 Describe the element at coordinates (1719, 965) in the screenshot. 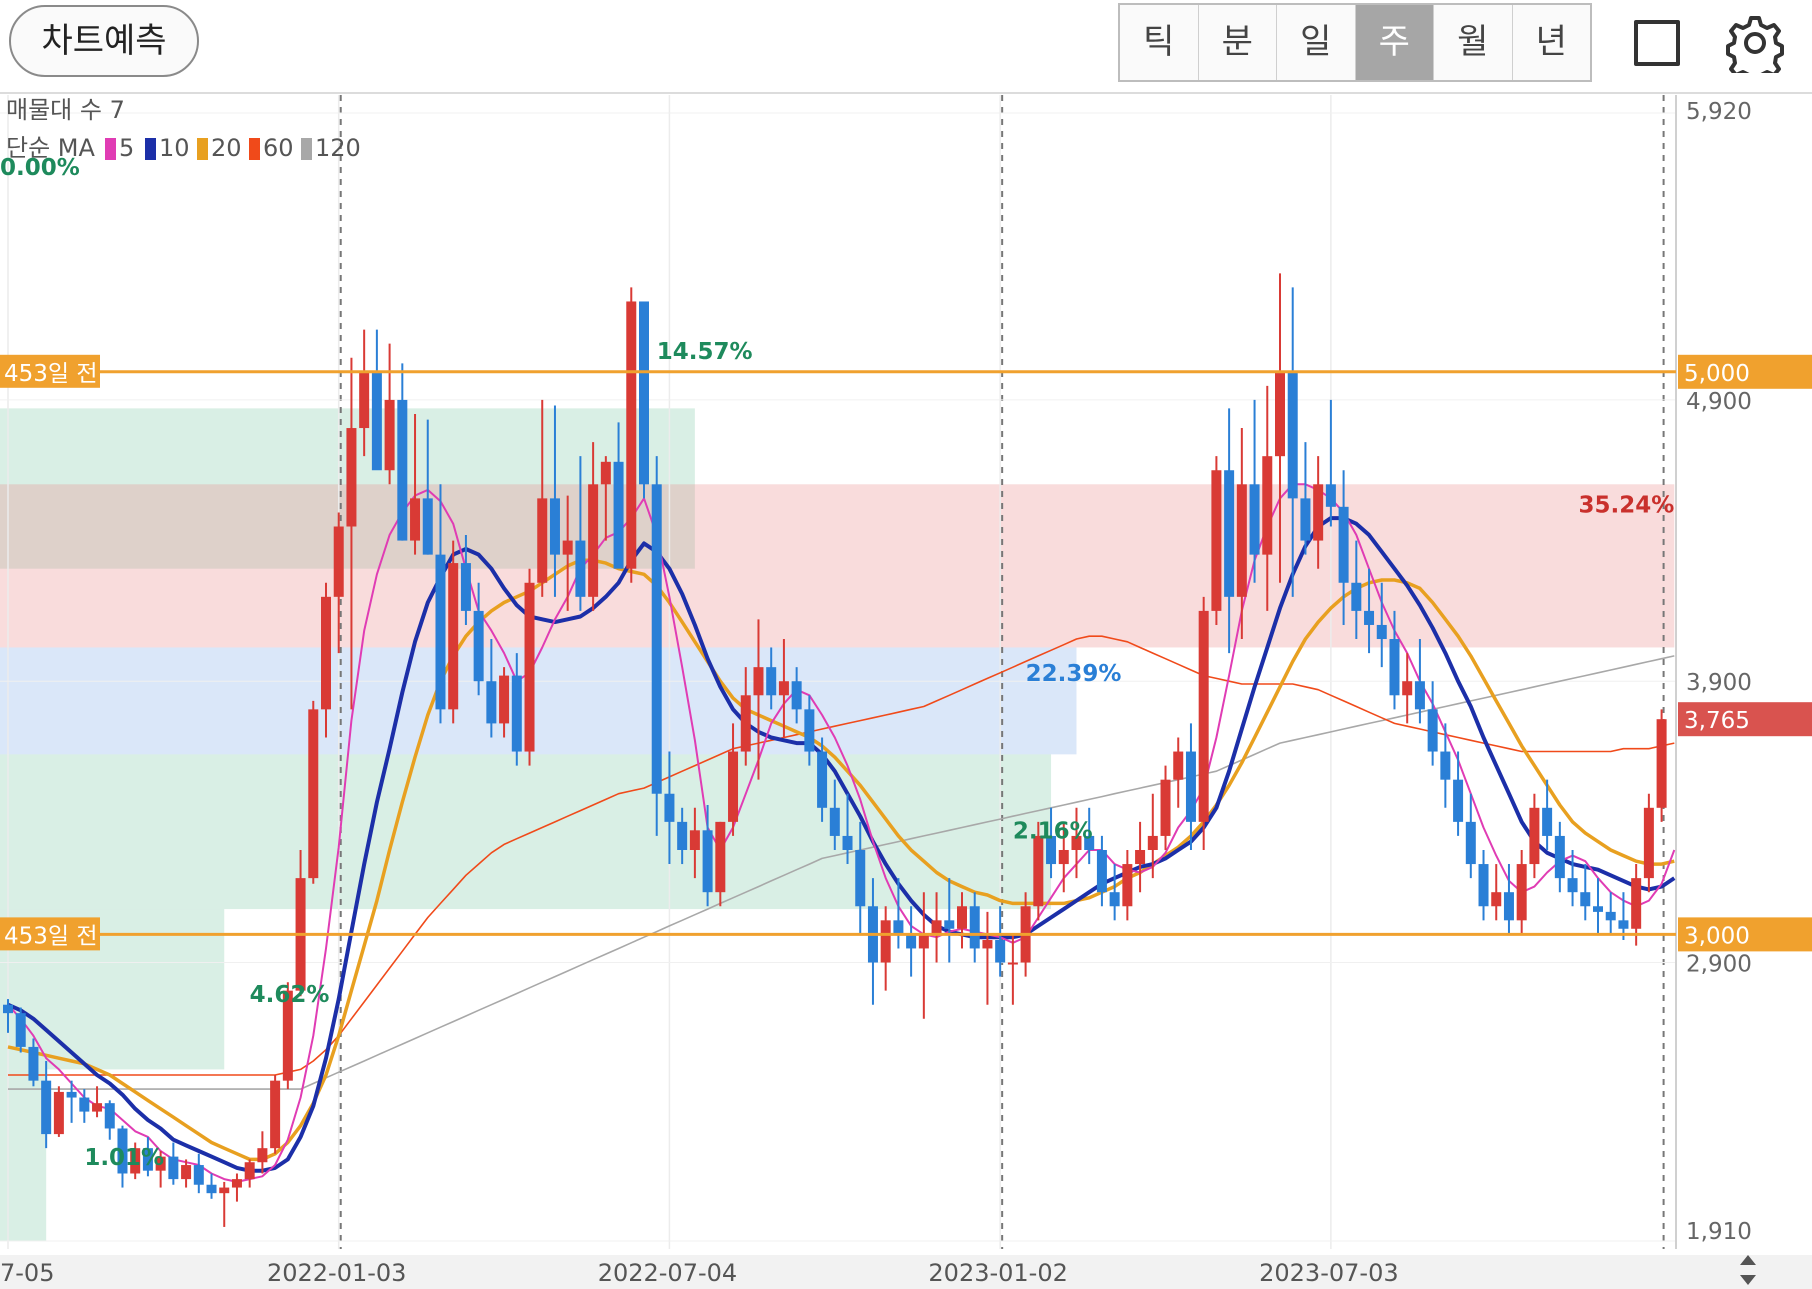

I see `y-tick-label: 2,900` at that location.